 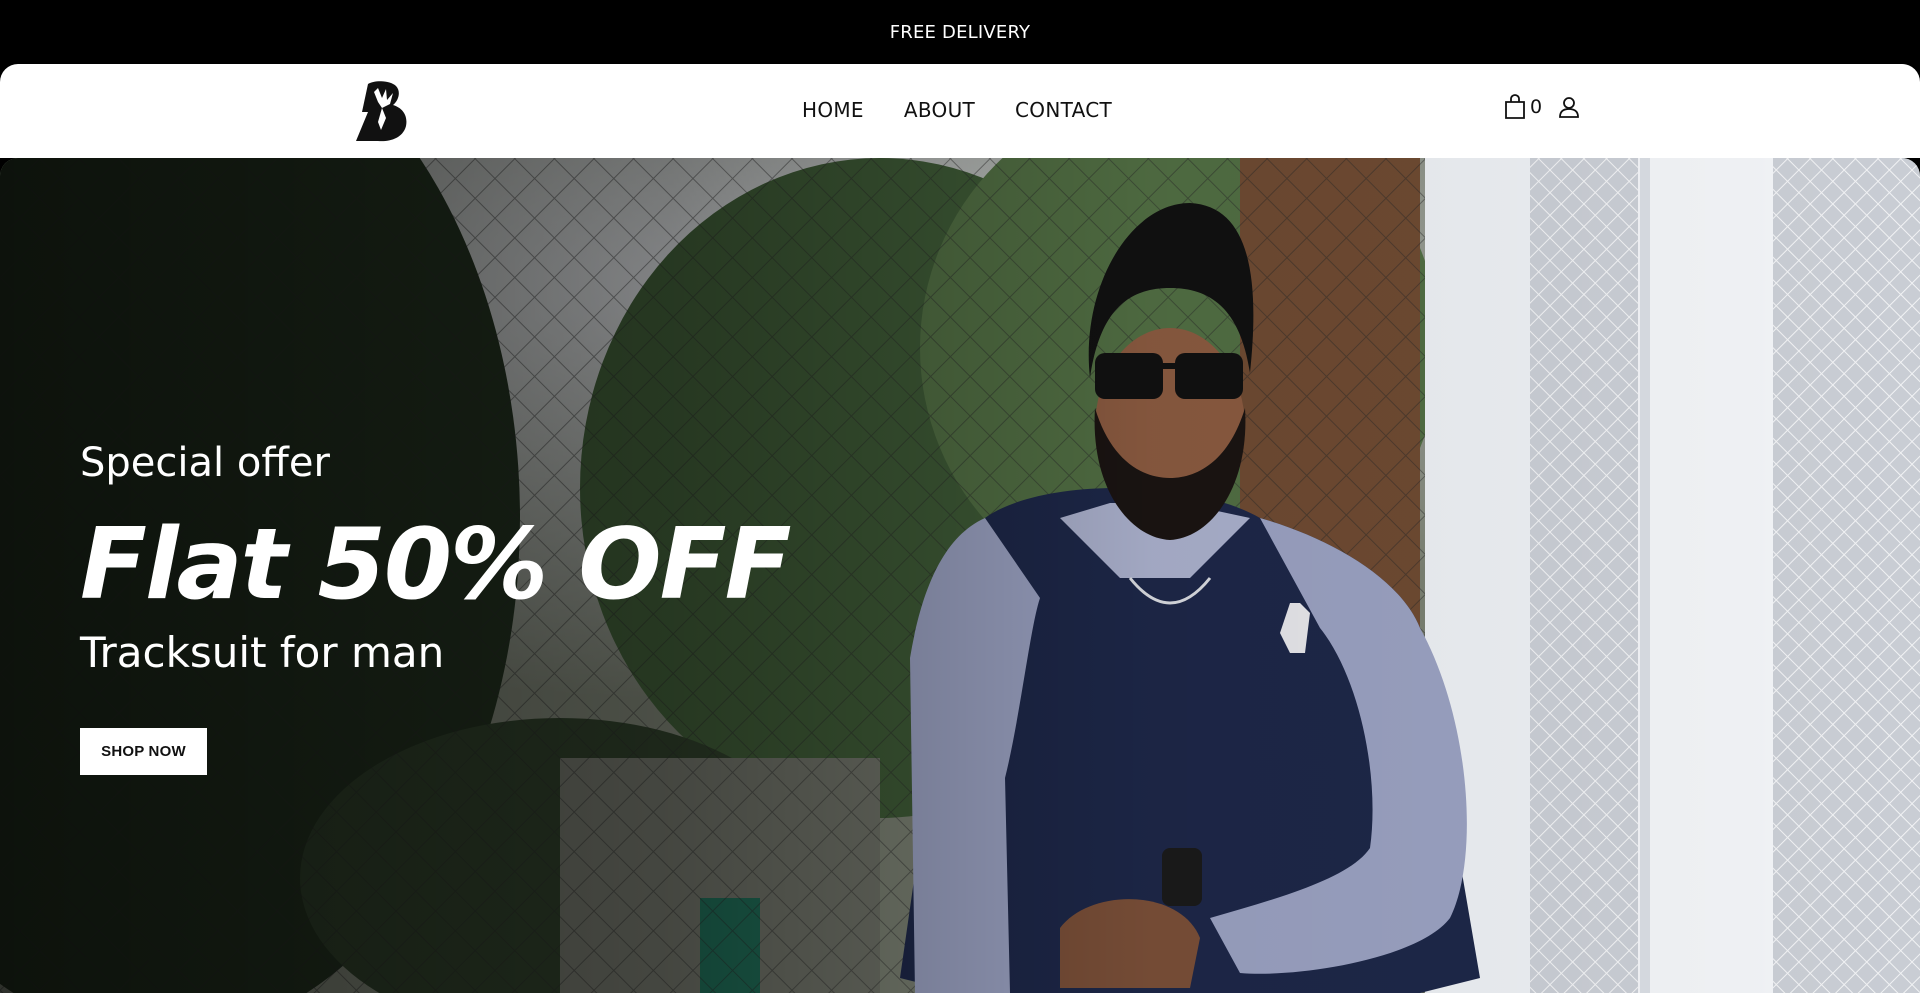 I want to click on hero-headline: Flat 50% OFF, so click(x=436, y=565).